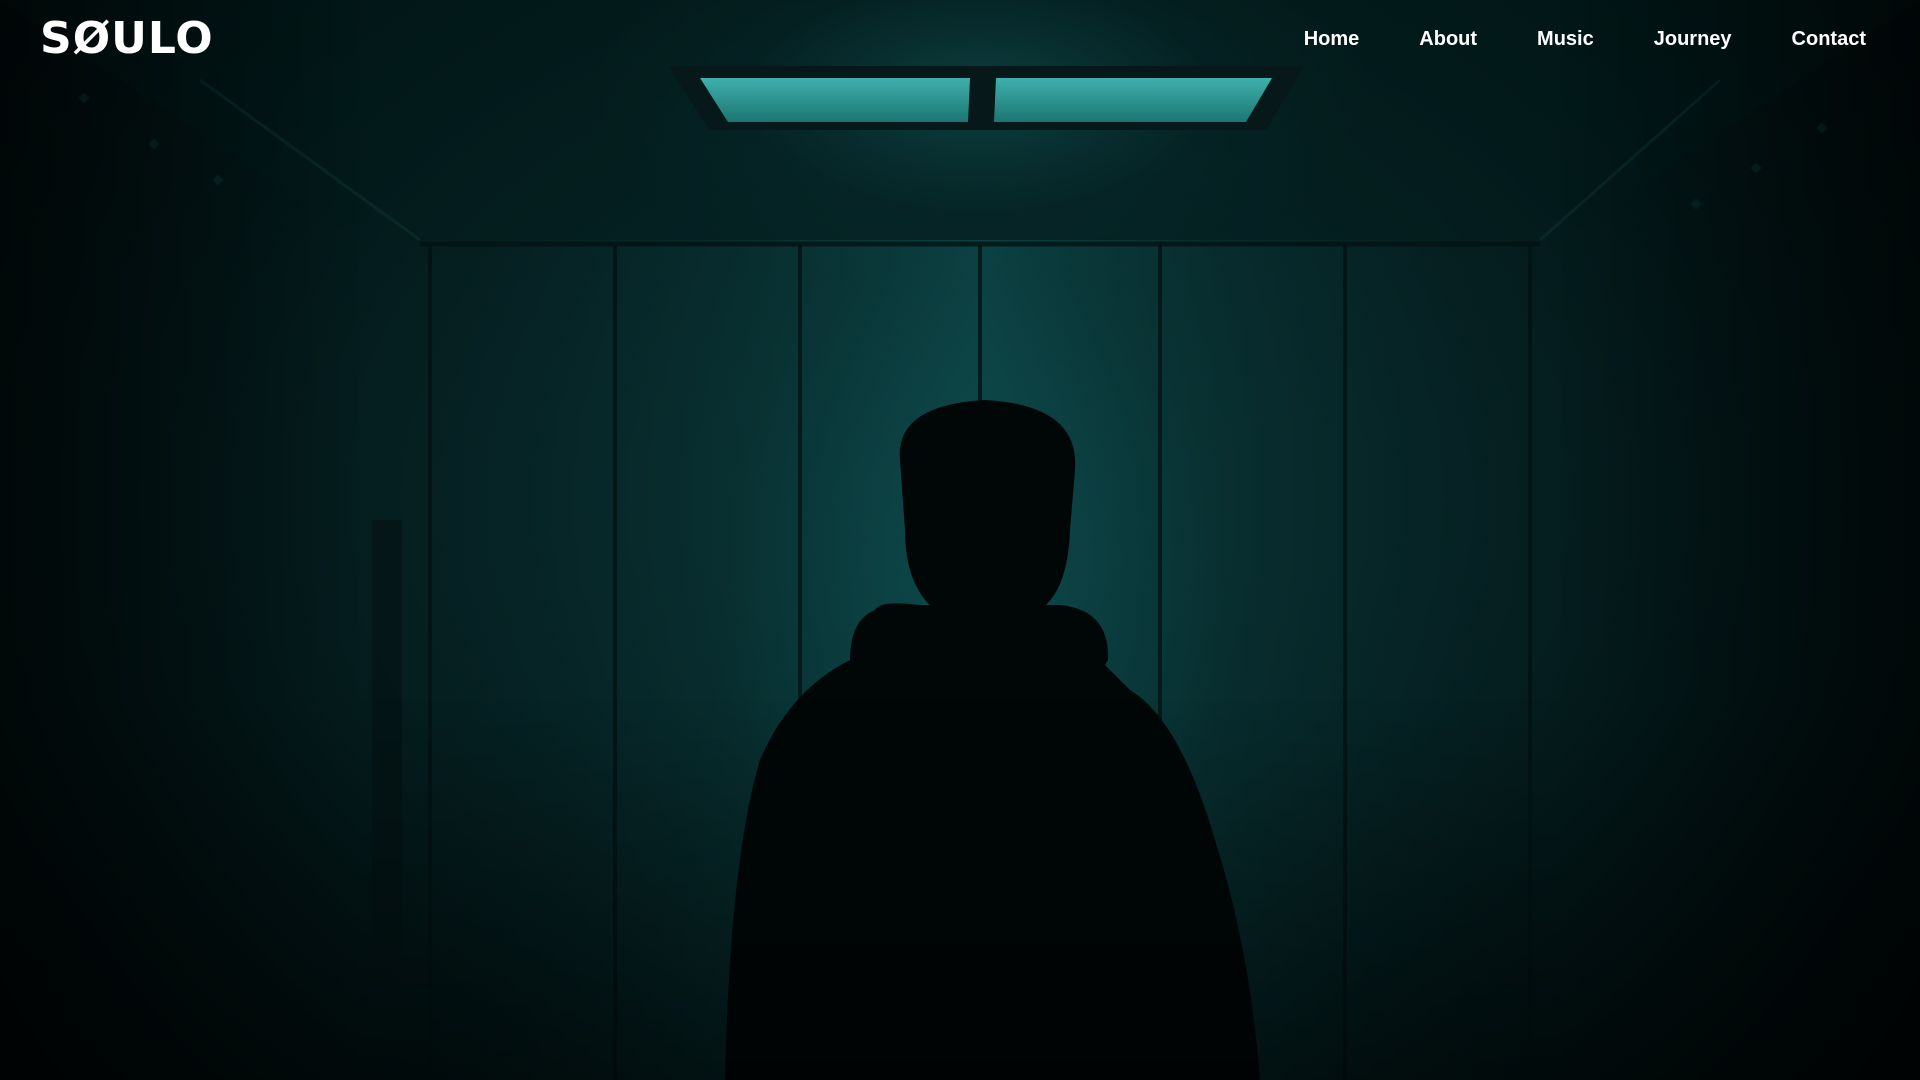 This screenshot has width=1920, height=1080. Describe the element at coordinates (1565, 39) in the screenshot. I see `nav-item-music: Music` at that location.